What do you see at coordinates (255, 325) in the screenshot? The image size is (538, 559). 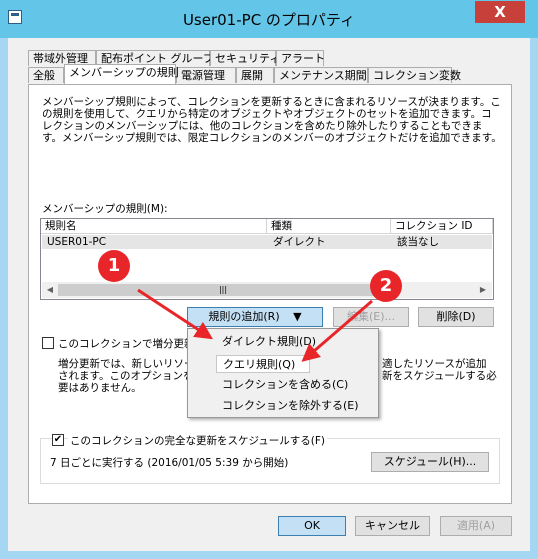 I see `annotation-arrows` at bounding box center [255, 325].